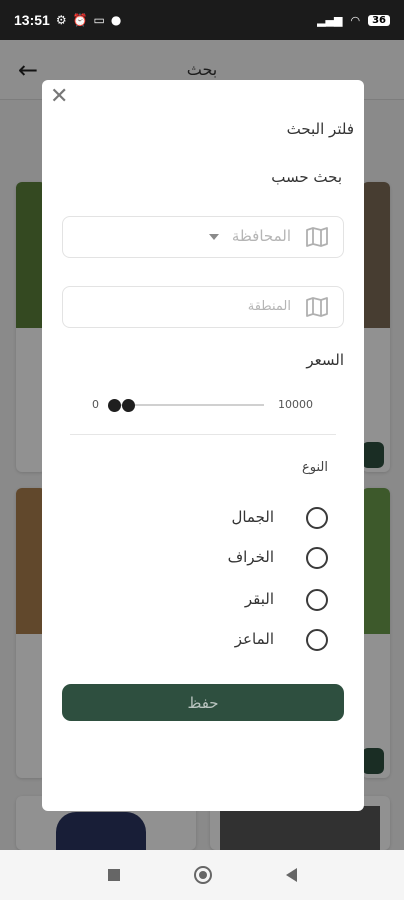  Describe the element at coordinates (116, 20) in the screenshot. I see `facebook-icon: ●` at that location.